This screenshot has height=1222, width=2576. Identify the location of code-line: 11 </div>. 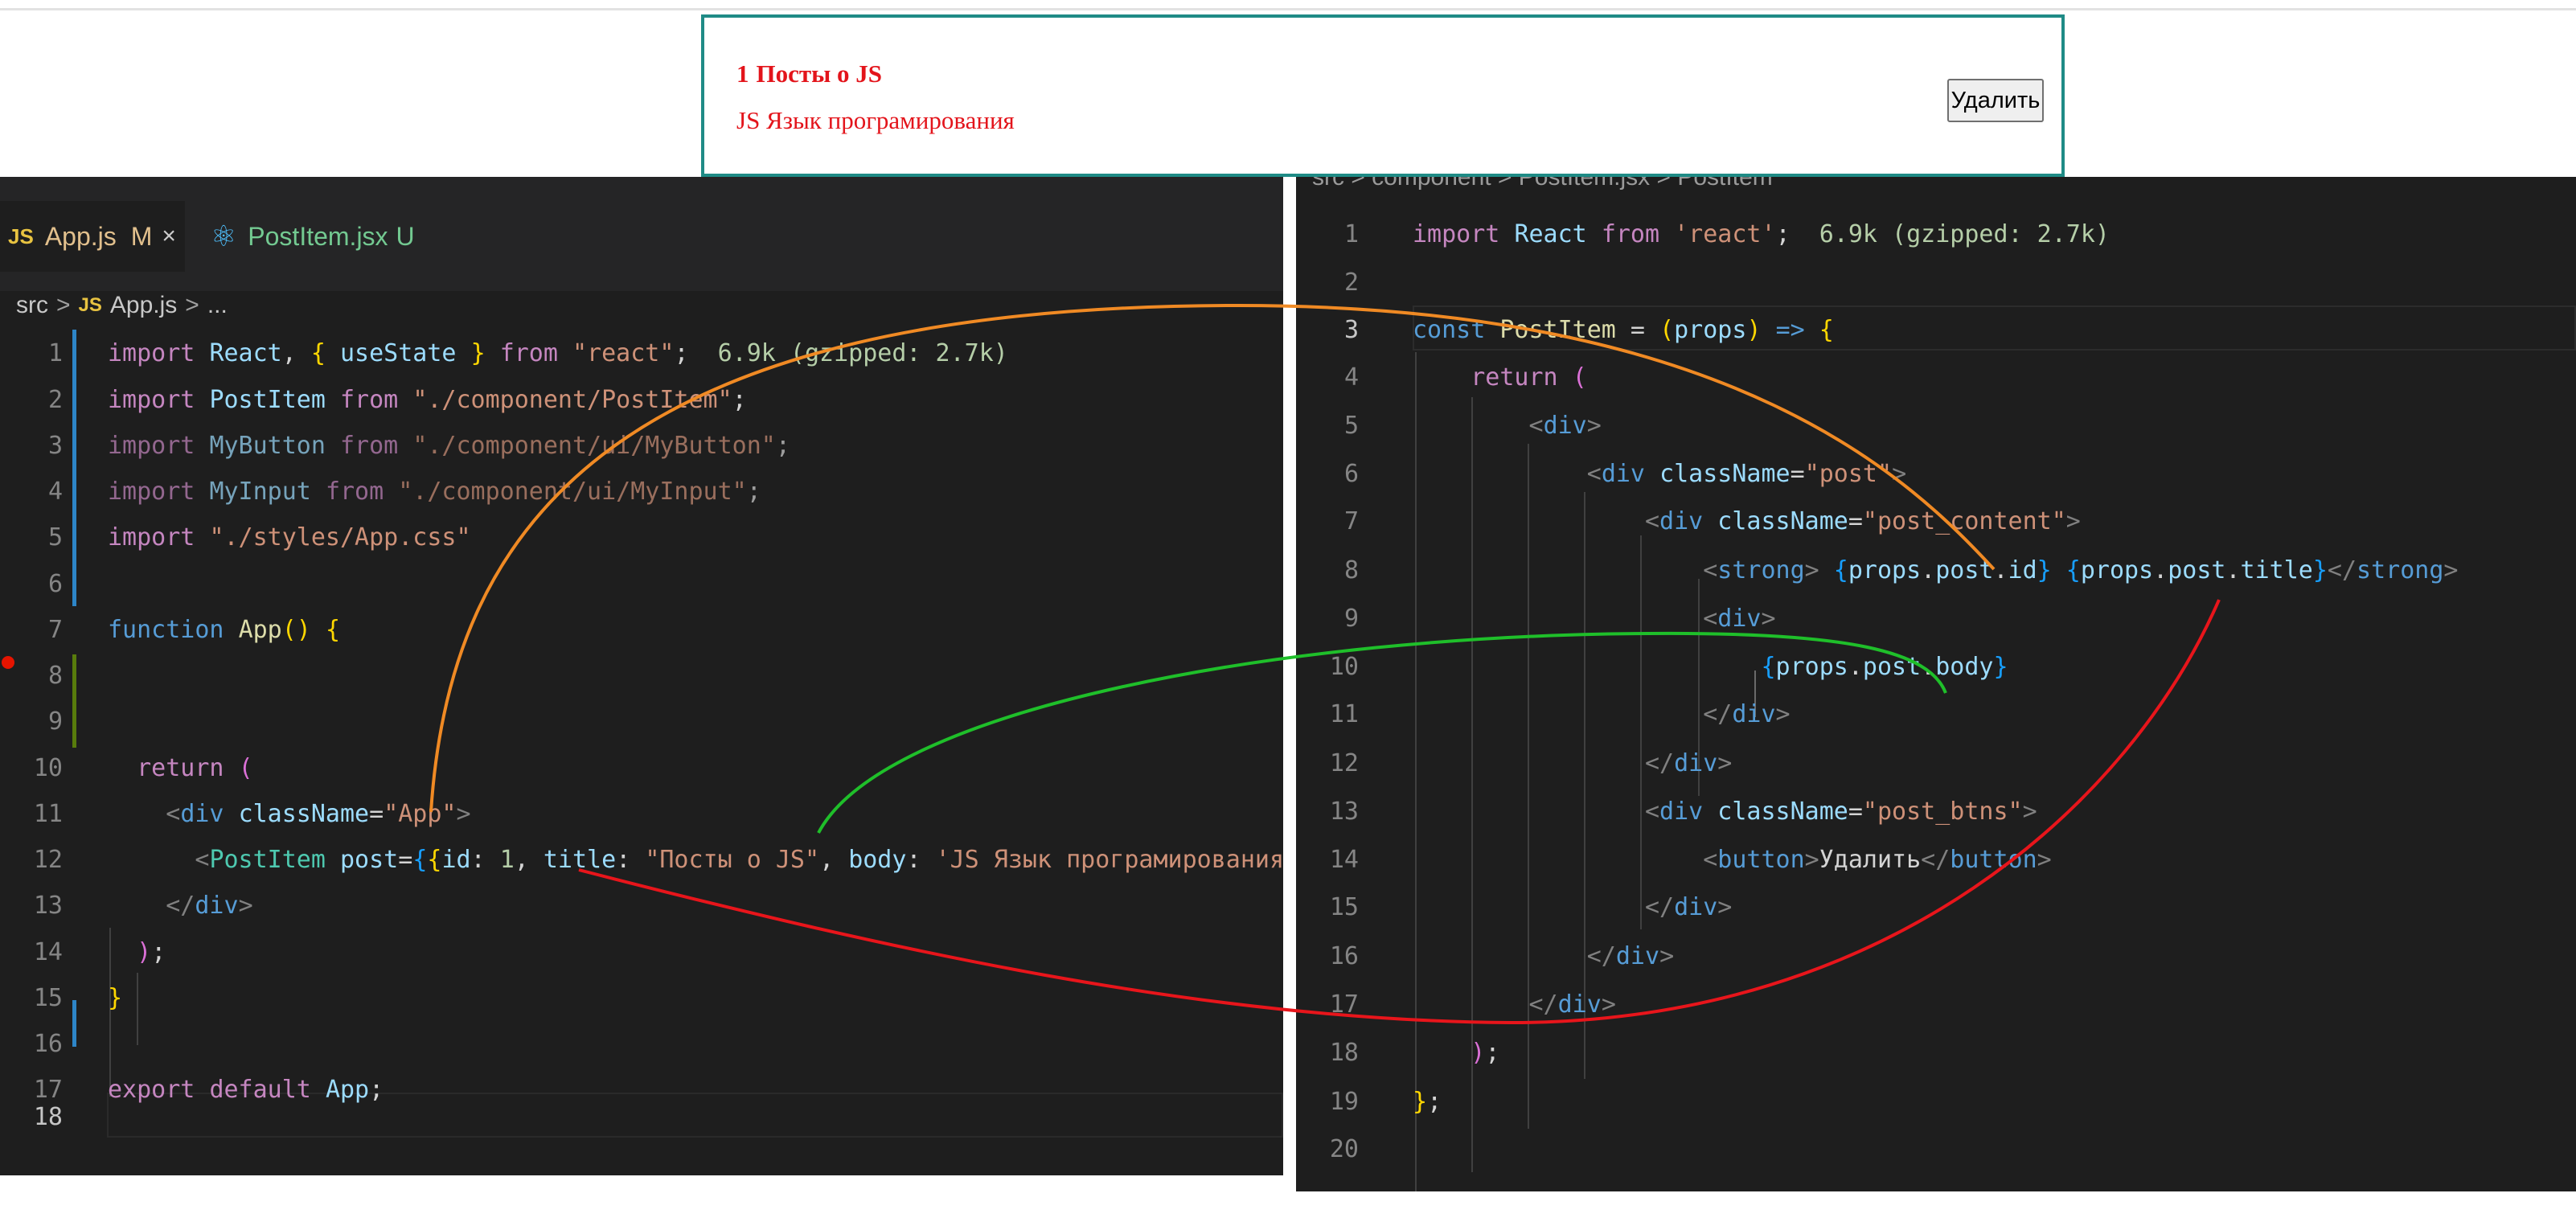
(1559, 713).